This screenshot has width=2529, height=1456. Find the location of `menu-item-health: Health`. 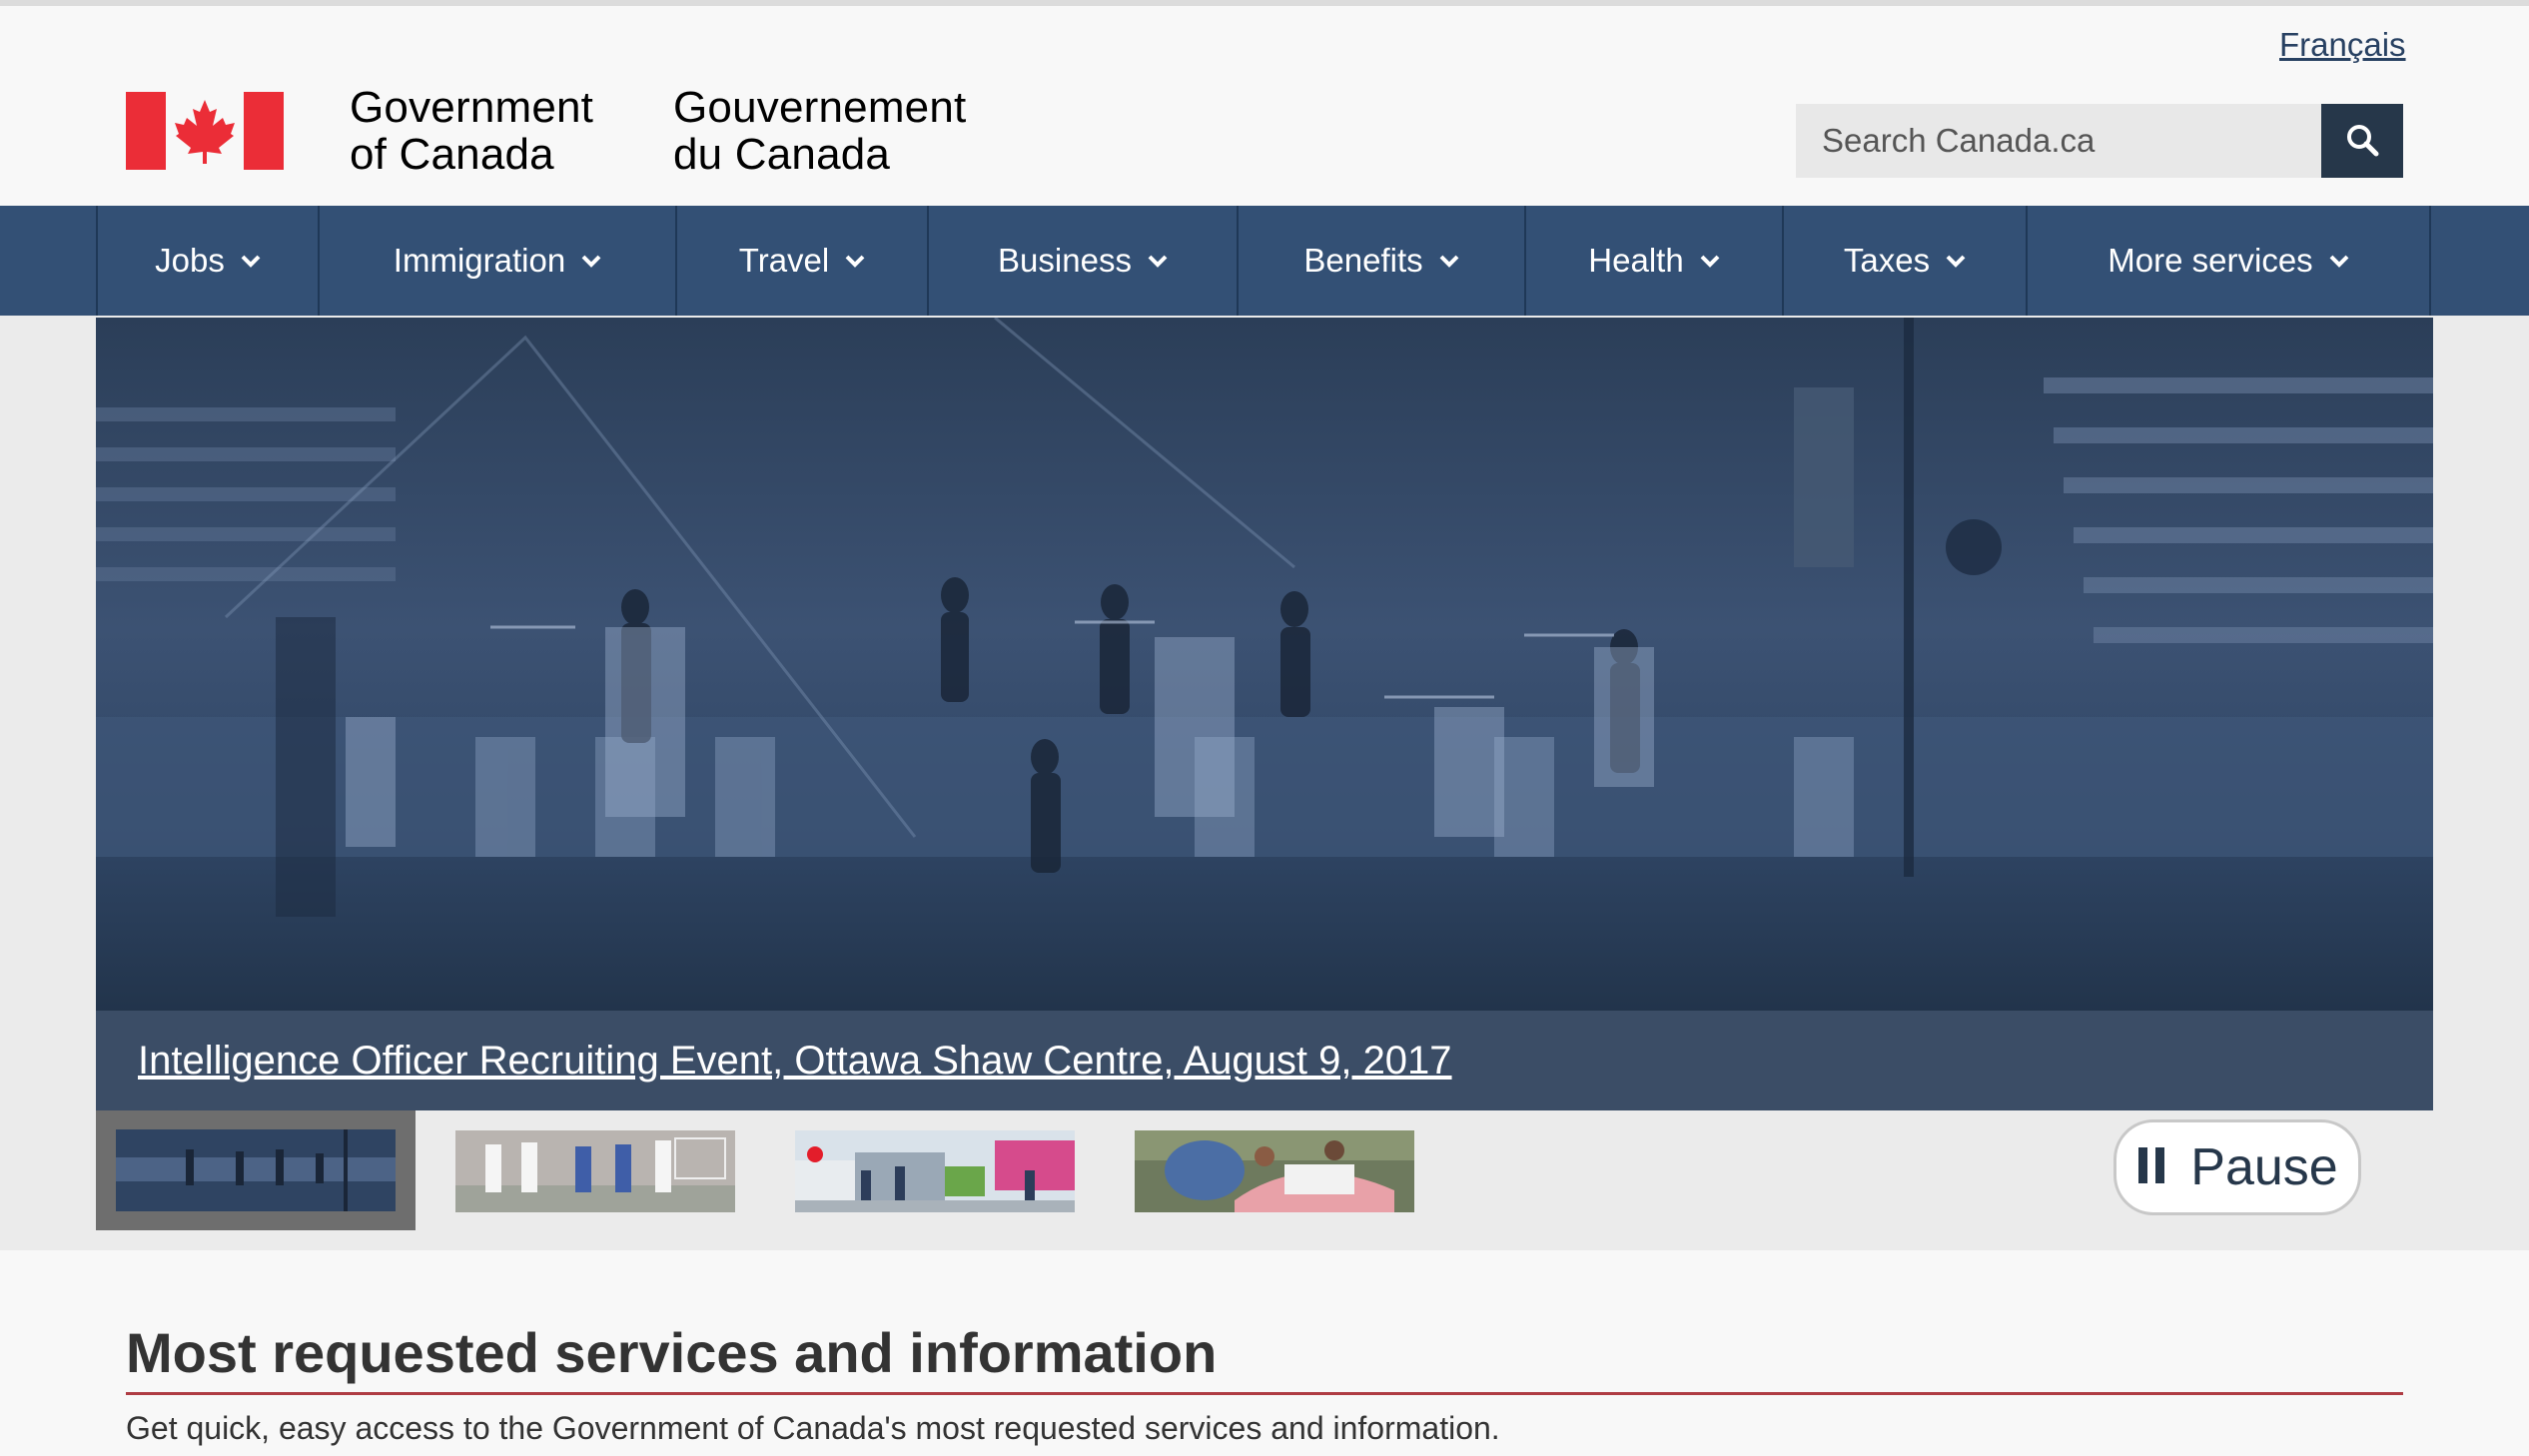

menu-item-health: Health is located at coordinates (1655, 261).